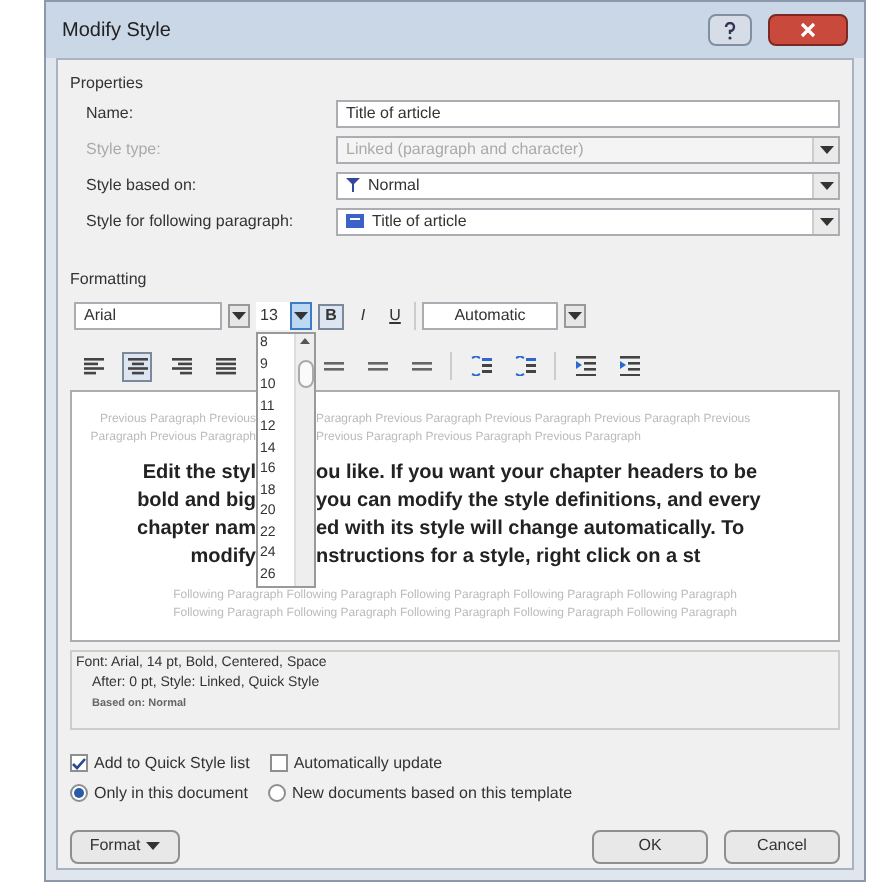 This screenshot has width=886, height=882. What do you see at coordinates (490, 316) in the screenshot?
I see `color-dropdown: Automatic` at bounding box center [490, 316].